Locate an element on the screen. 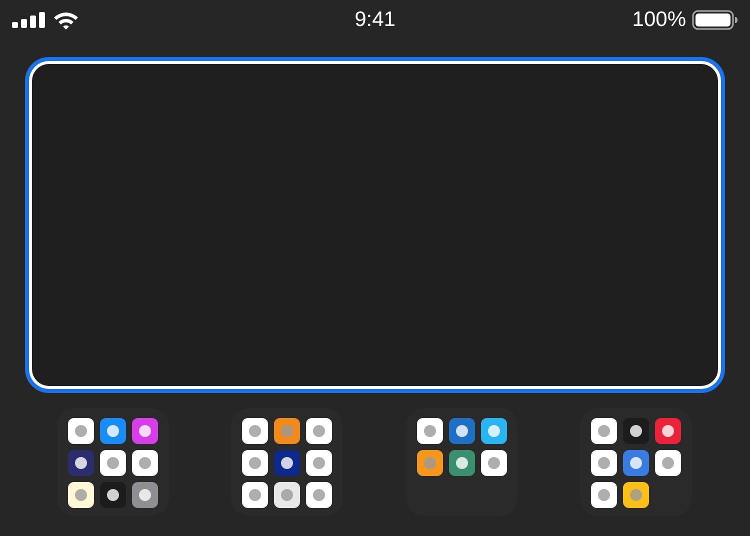  wifi-icon is located at coordinates (66, 20).